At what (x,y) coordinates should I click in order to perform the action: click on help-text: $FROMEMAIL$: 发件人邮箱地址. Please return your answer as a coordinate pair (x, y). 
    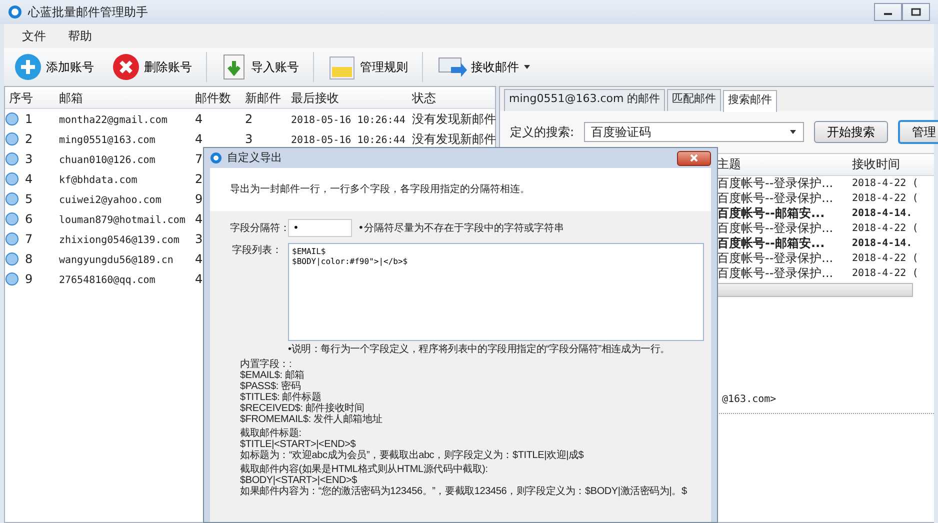
    Looking at the image, I should click on (311, 419).